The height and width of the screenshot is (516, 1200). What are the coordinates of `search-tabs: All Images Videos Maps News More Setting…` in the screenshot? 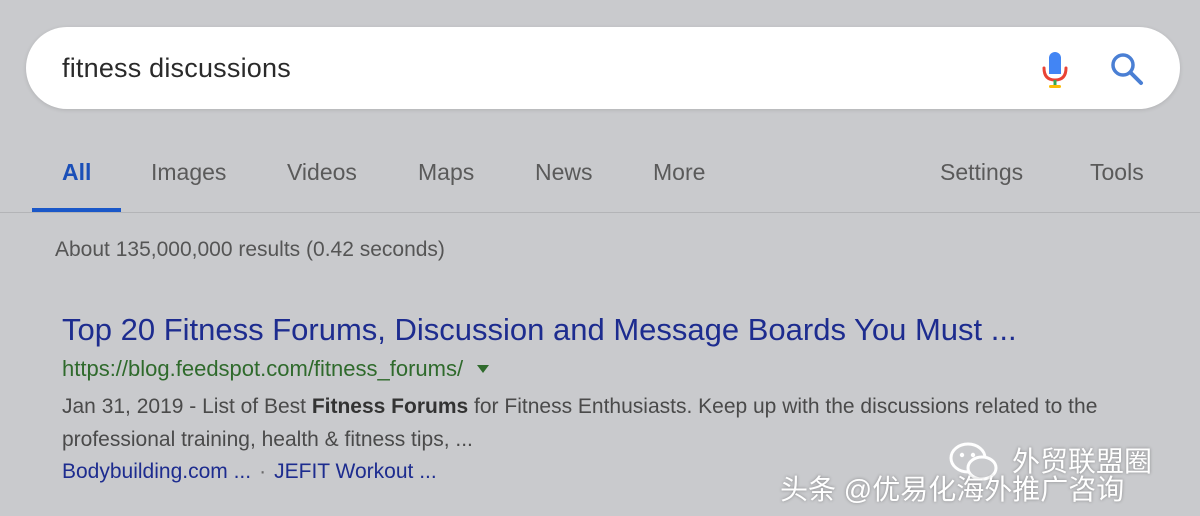 It's located at (600, 179).